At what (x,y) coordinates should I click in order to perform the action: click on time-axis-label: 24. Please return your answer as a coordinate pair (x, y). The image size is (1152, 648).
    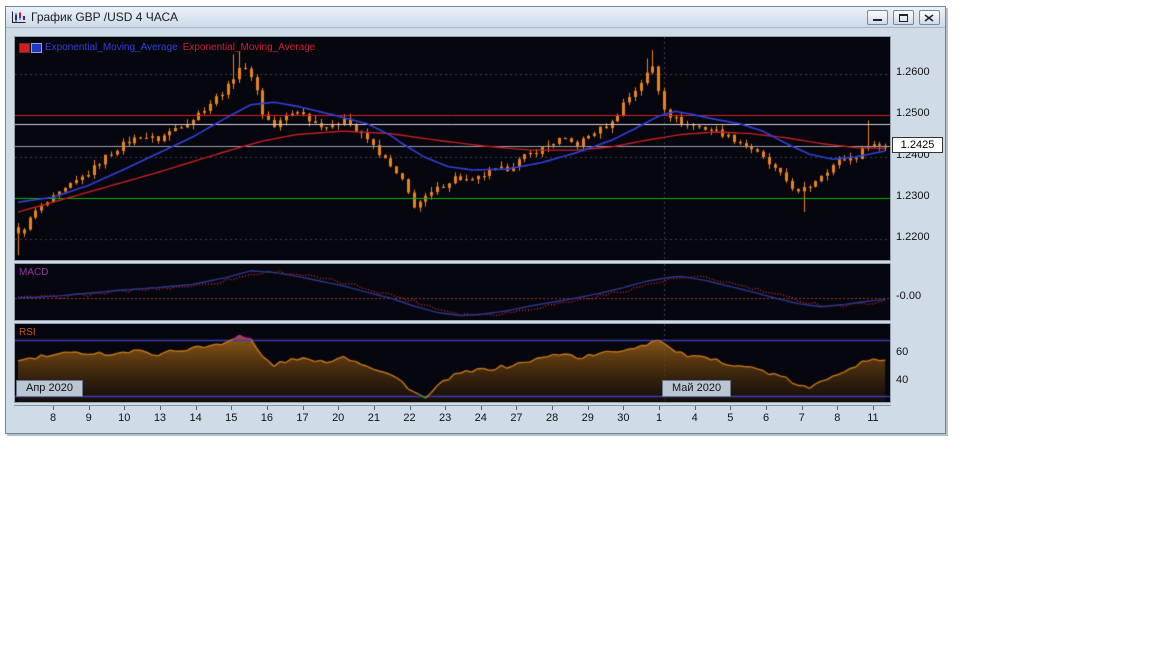
    Looking at the image, I should click on (480, 418).